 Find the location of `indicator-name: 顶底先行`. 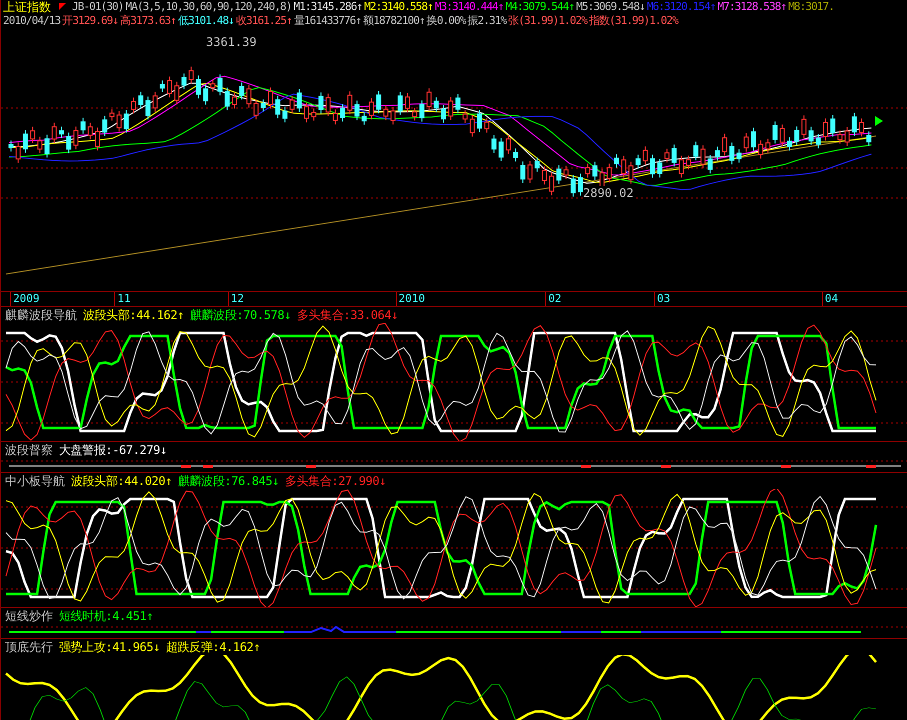

indicator-name: 顶底先行 is located at coordinates (29, 647).